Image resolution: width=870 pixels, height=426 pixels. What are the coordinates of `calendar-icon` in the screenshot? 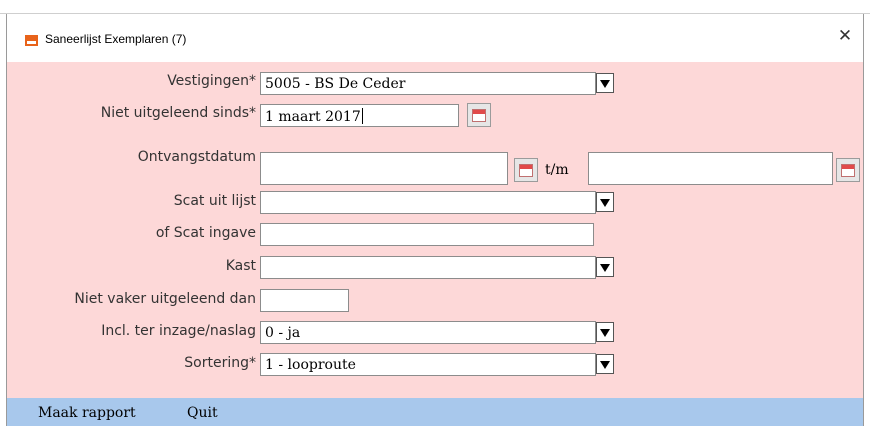 It's located at (479, 115).